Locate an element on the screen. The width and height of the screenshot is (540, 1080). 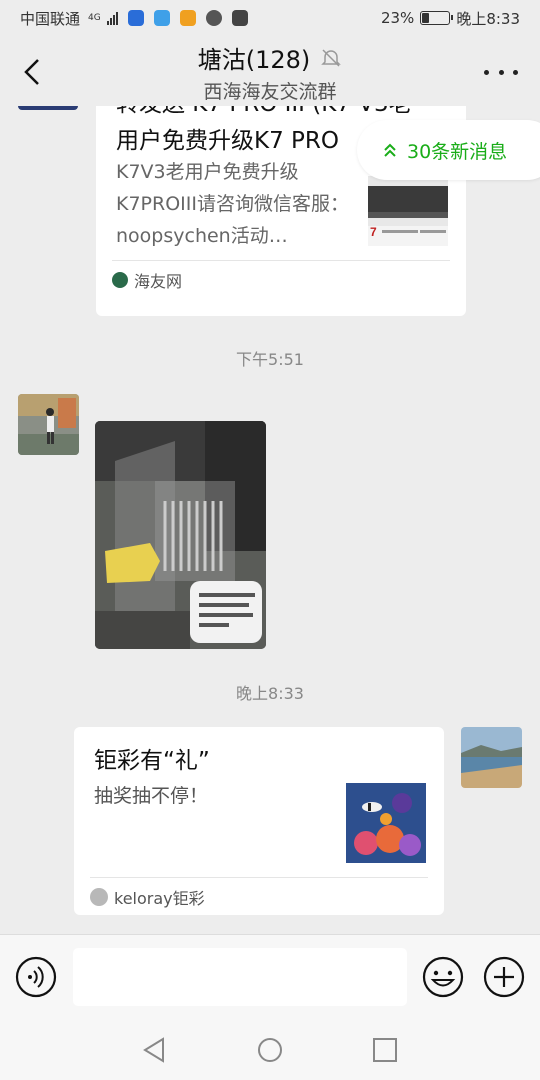
input-bar is located at coordinates (270, 977).